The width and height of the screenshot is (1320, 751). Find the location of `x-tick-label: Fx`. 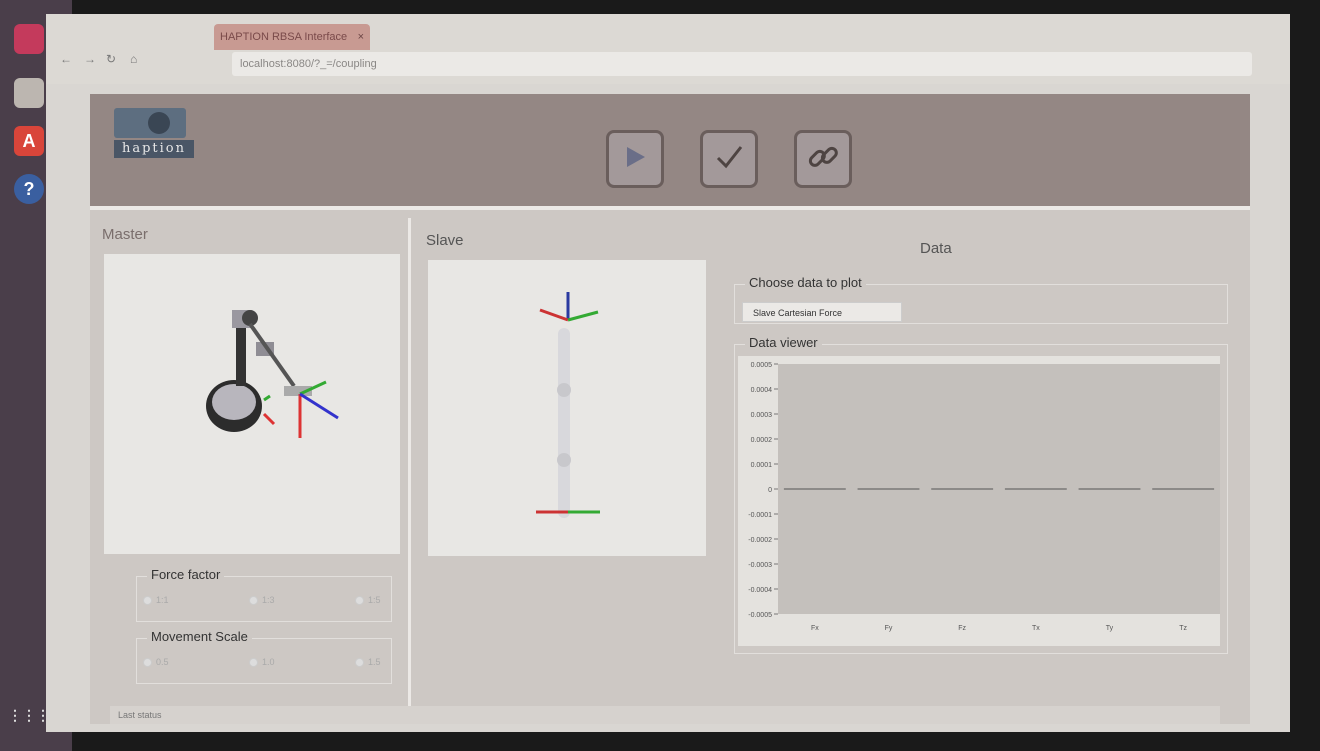

x-tick-label: Fx is located at coordinates (815, 628).